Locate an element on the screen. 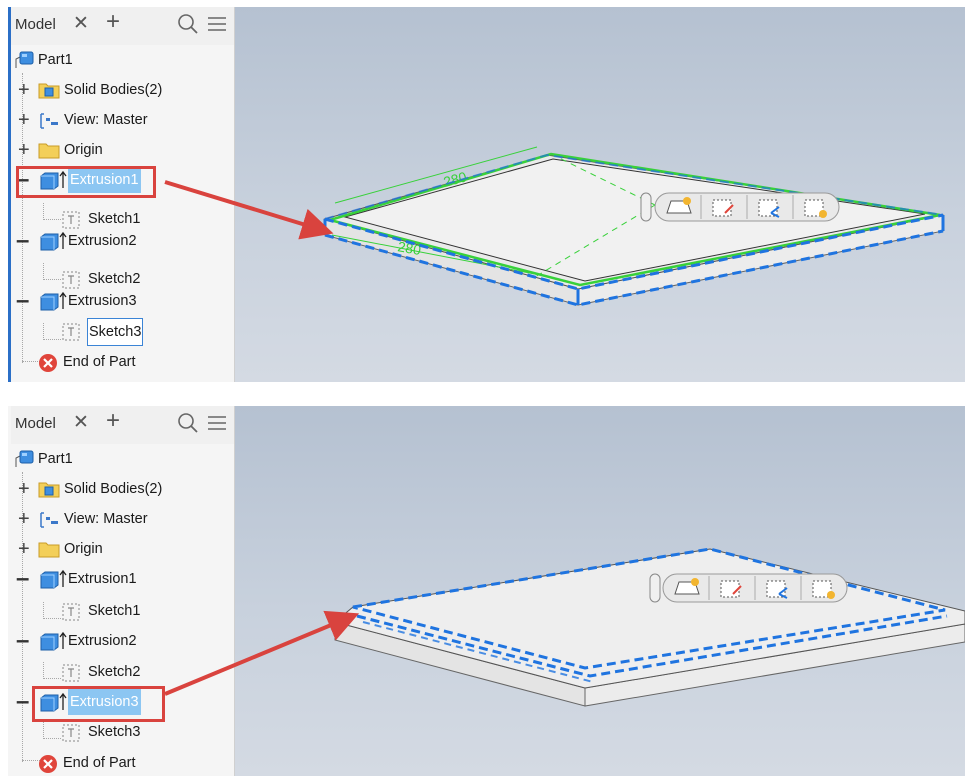 The width and height of the screenshot is (965, 776). view-icon is located at coordinates (49, 520).